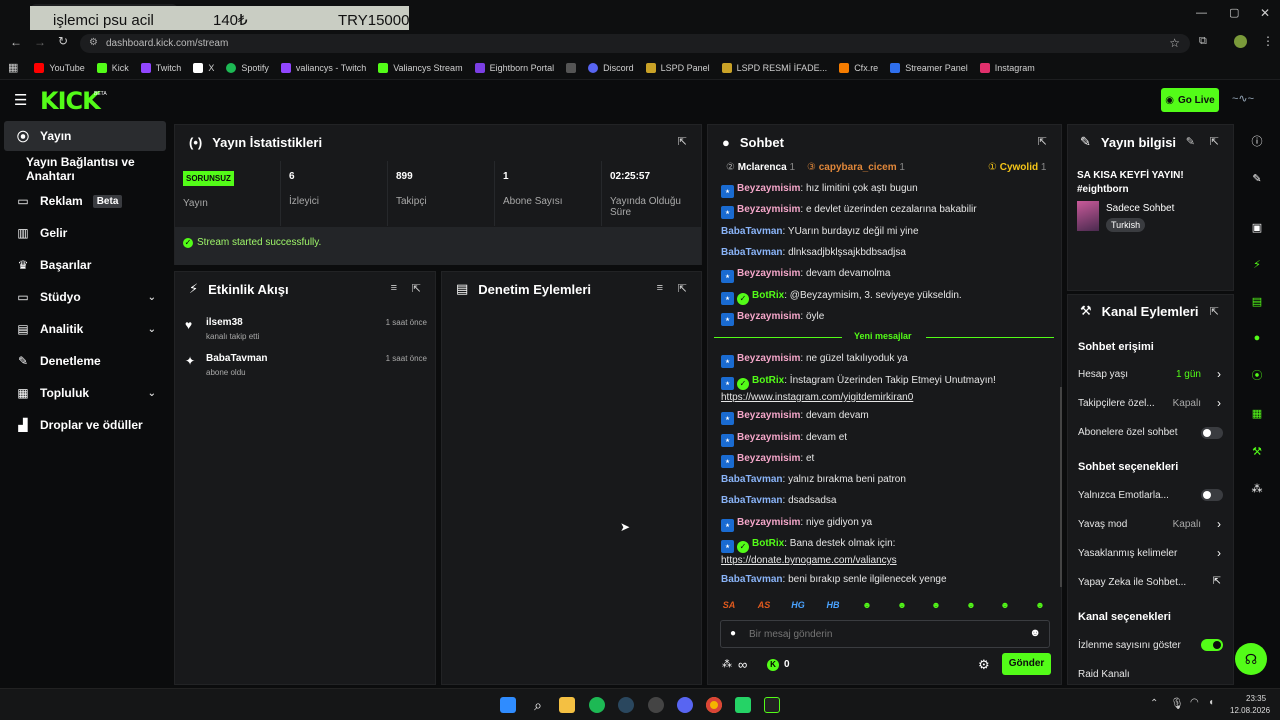  I want to click on subs-only-toggle, so click(1212, 433).